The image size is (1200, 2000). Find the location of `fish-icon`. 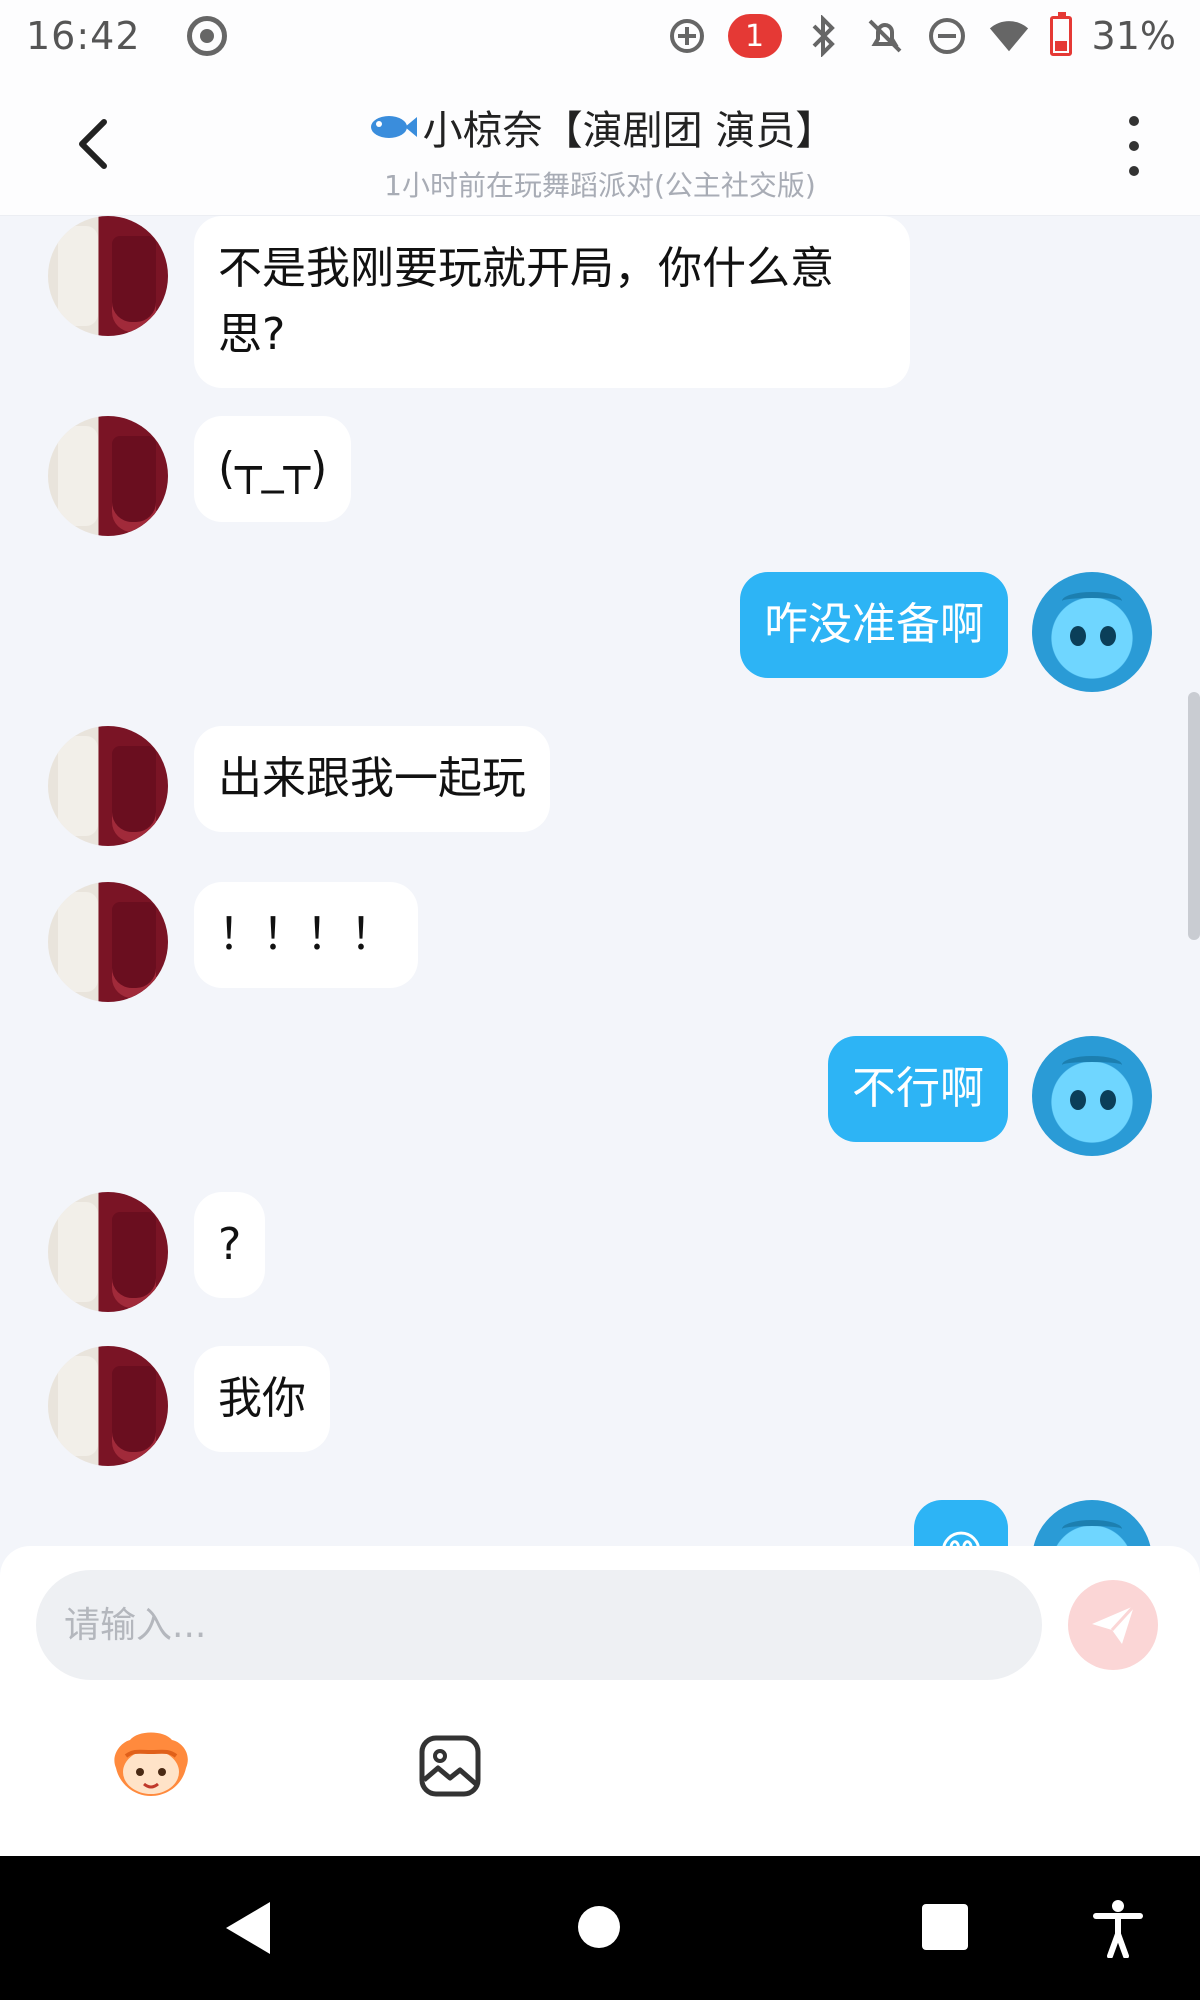

fish-icon is located at coordinates (393, 127).